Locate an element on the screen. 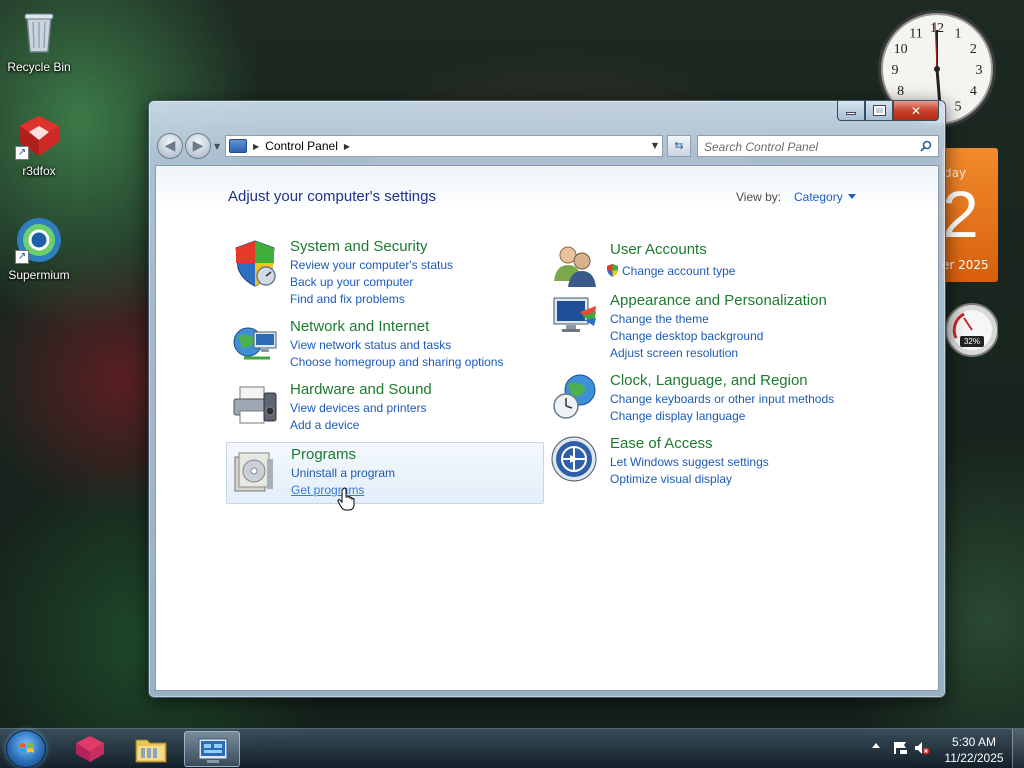 This screenshot has height=768, width=1024. address-dropdown-icon: ▼ is located at coordinates (655, 145).